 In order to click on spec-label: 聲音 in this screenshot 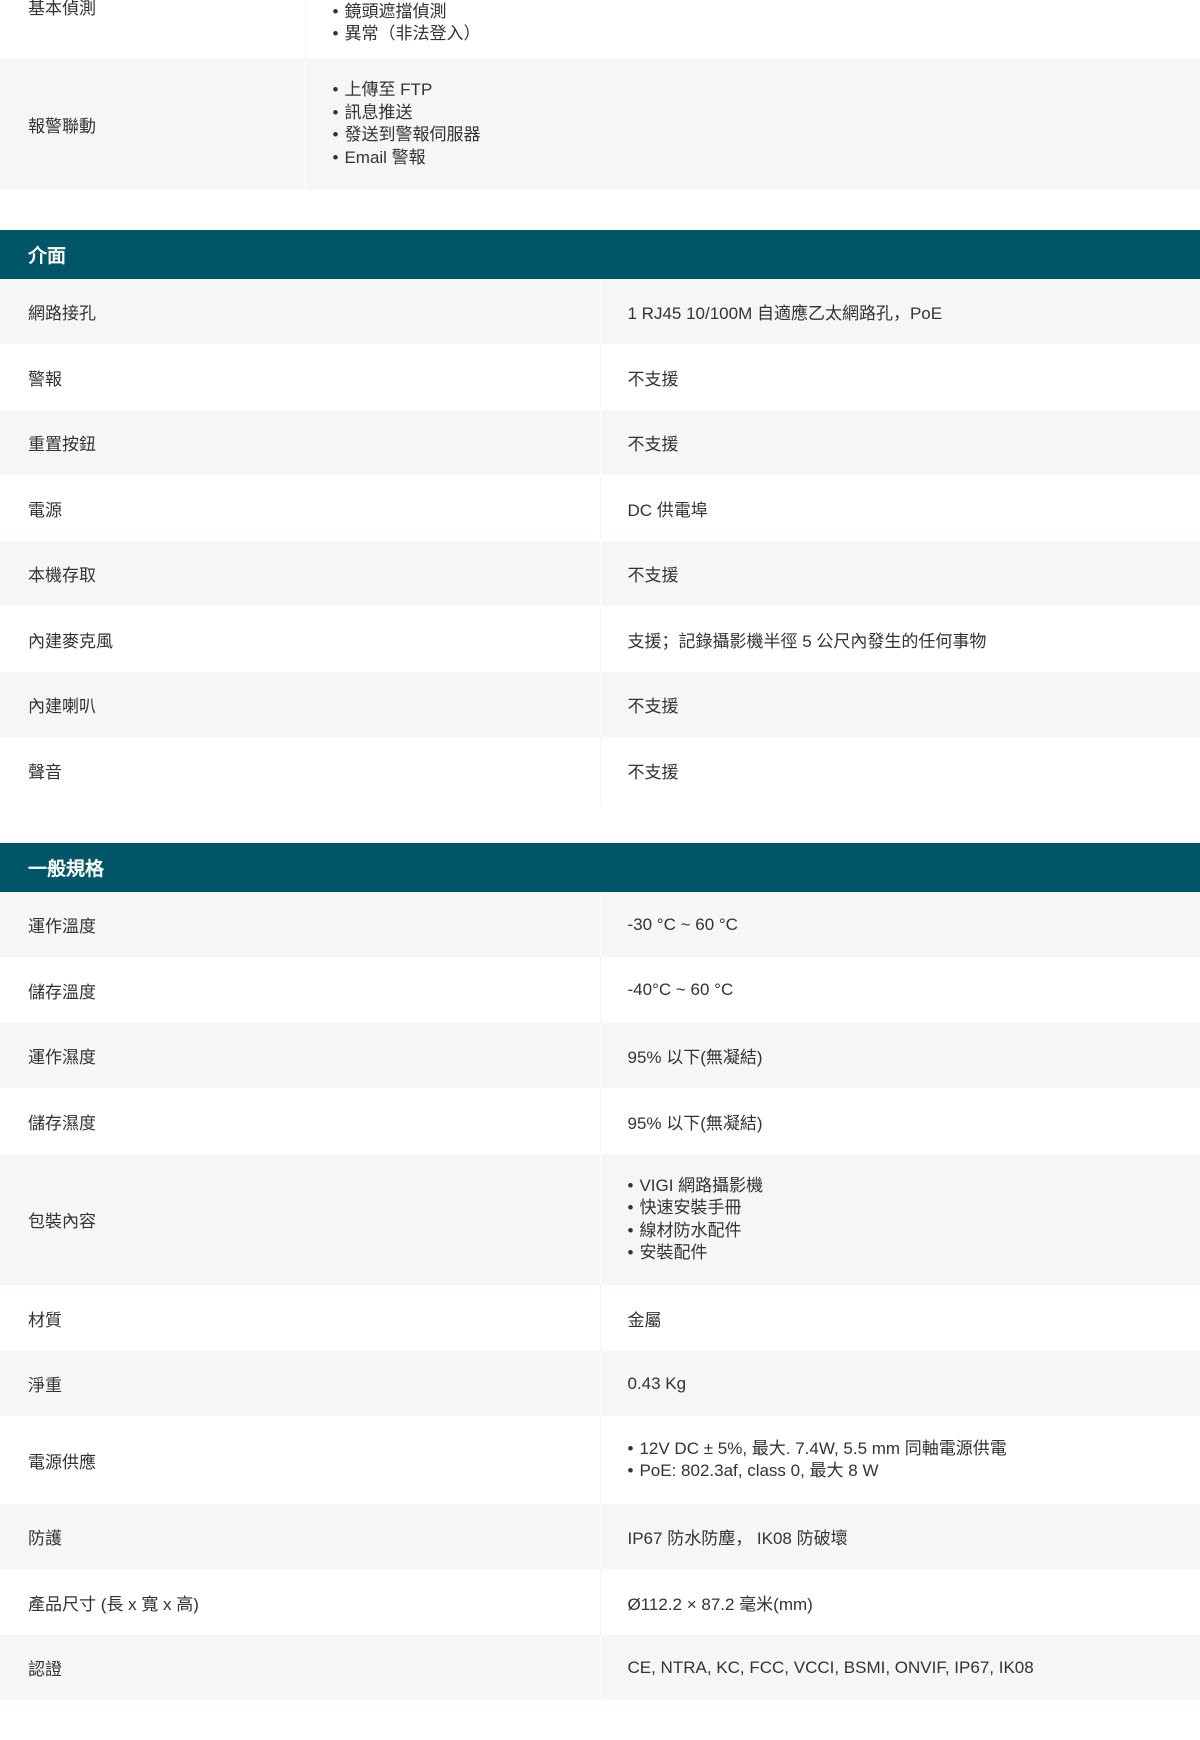, I will do `click(300, 770)`.